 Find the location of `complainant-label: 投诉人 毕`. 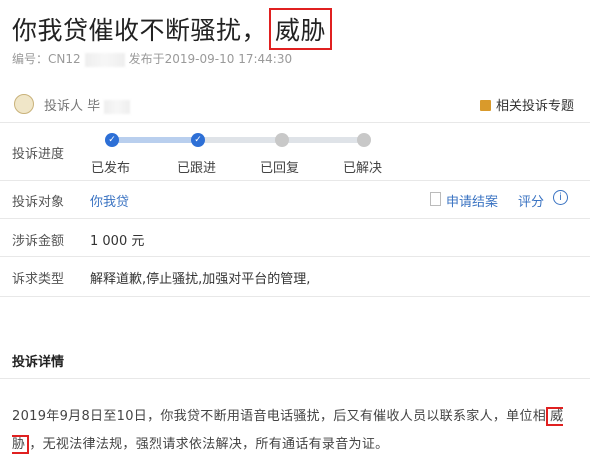

complainant-label: 投诉人 毕 is located at coordinates (72, 106).